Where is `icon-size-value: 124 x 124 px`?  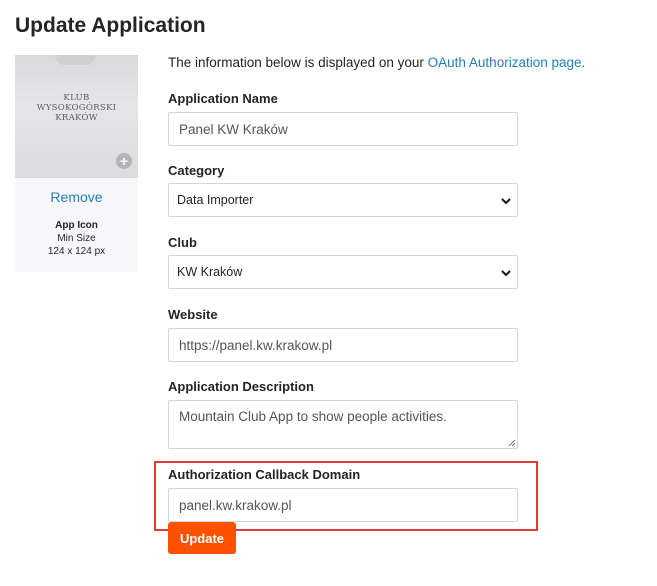 icon-size-value: 124 x 124 px is located at coordinates (76, 251).